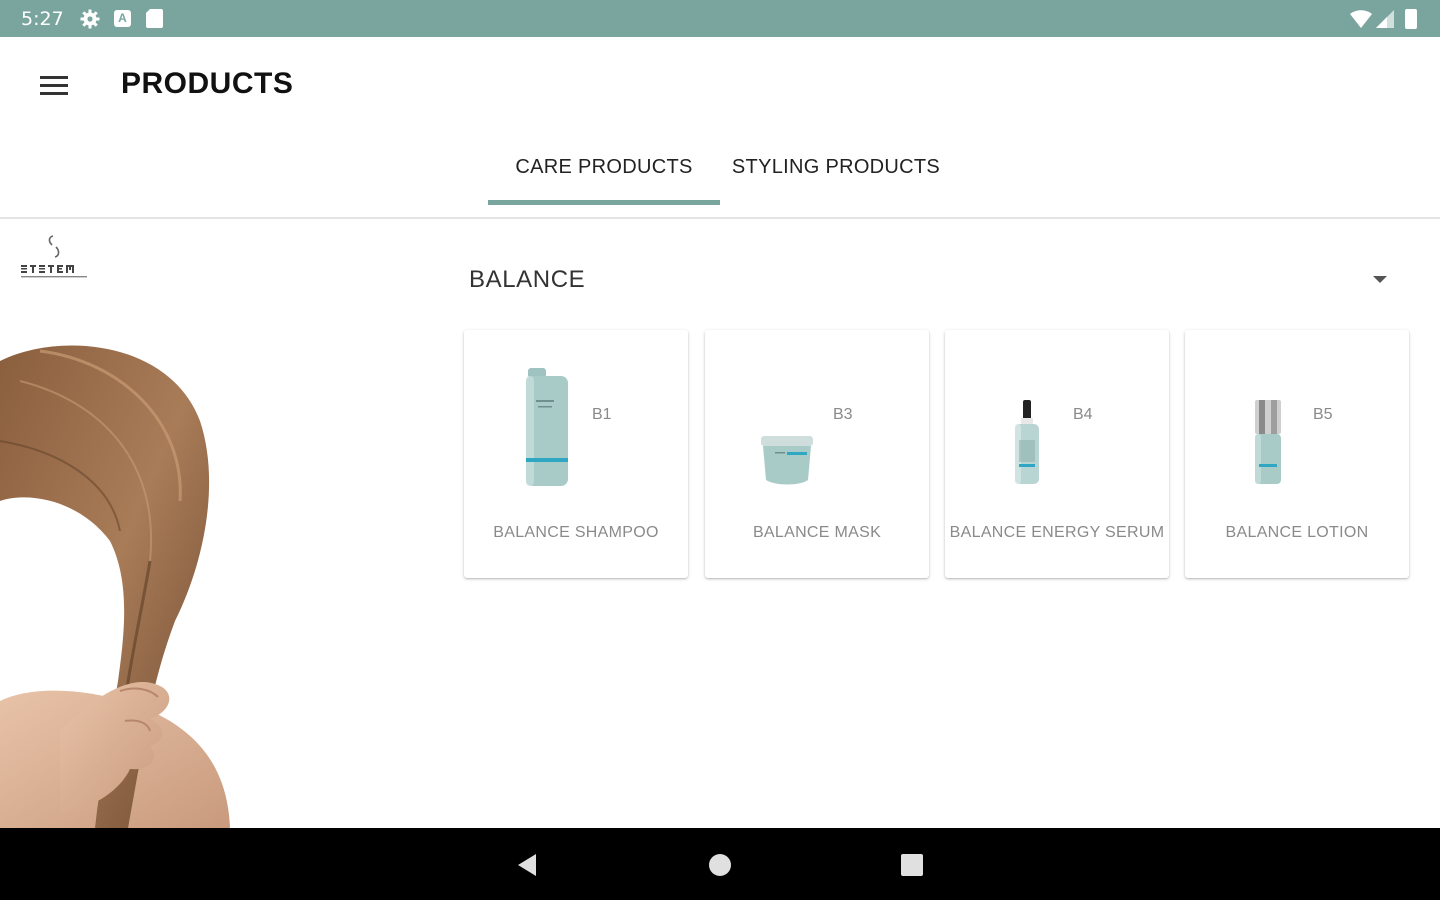  What do you see at coordinates (154, 18) in the screenshot?
I see `sd-card-icon` at bounding box center [154, 18].